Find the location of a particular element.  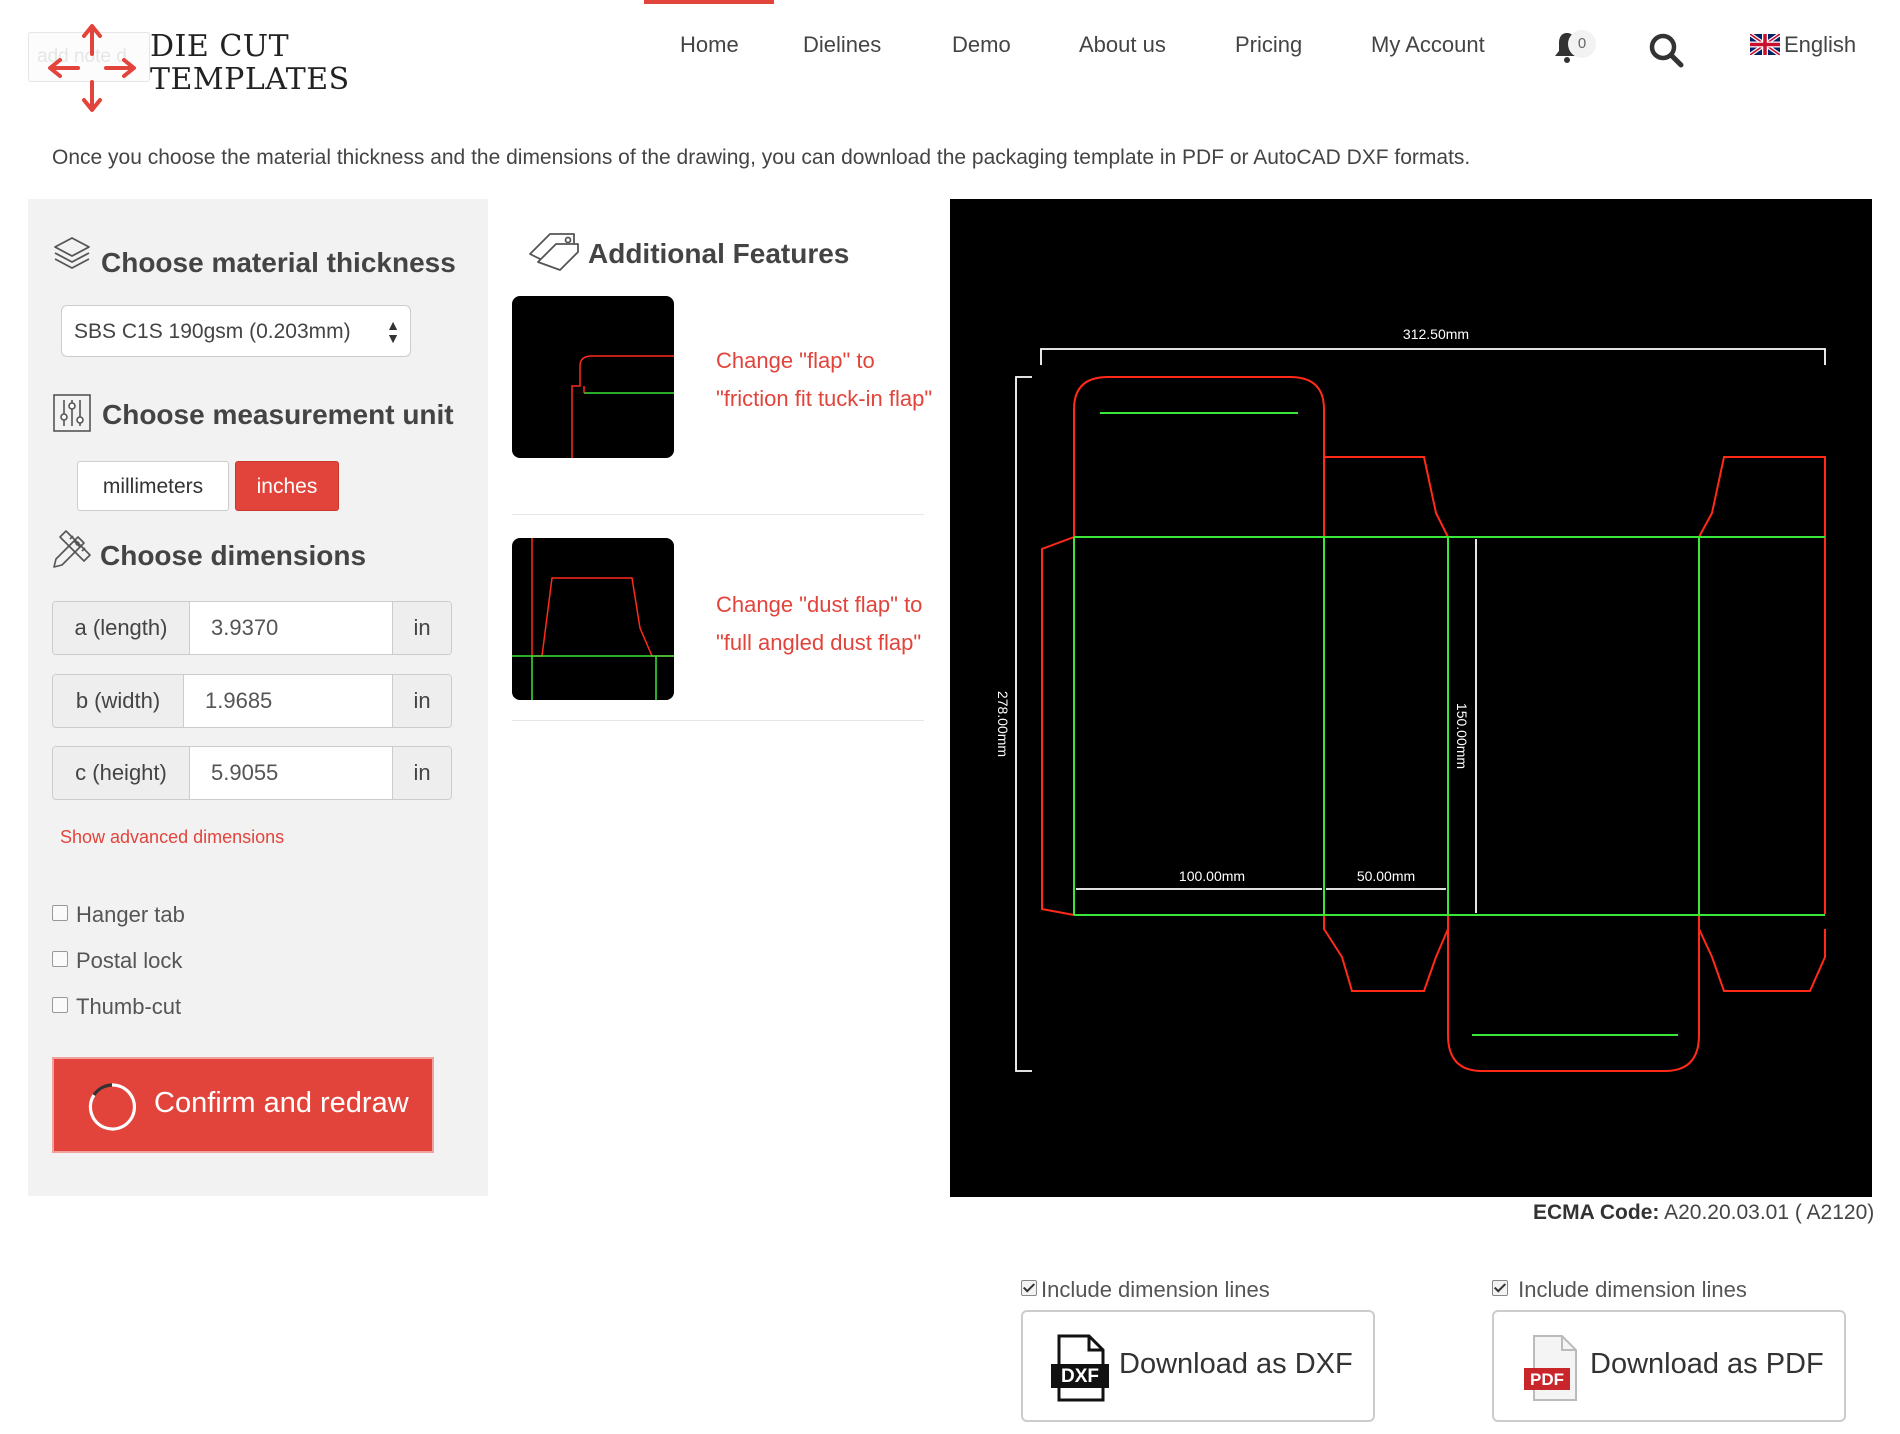

pdf-include-dimensions-checkbox is located at coordinates (1500, 1288).